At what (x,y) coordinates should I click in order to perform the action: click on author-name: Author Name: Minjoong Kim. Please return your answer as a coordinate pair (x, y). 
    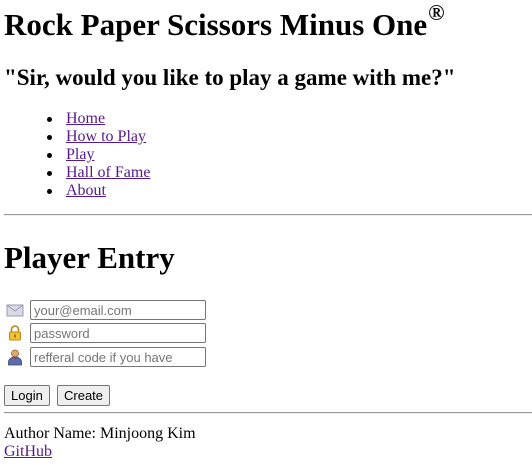
    Looking at the image, I should click on (100, 433).